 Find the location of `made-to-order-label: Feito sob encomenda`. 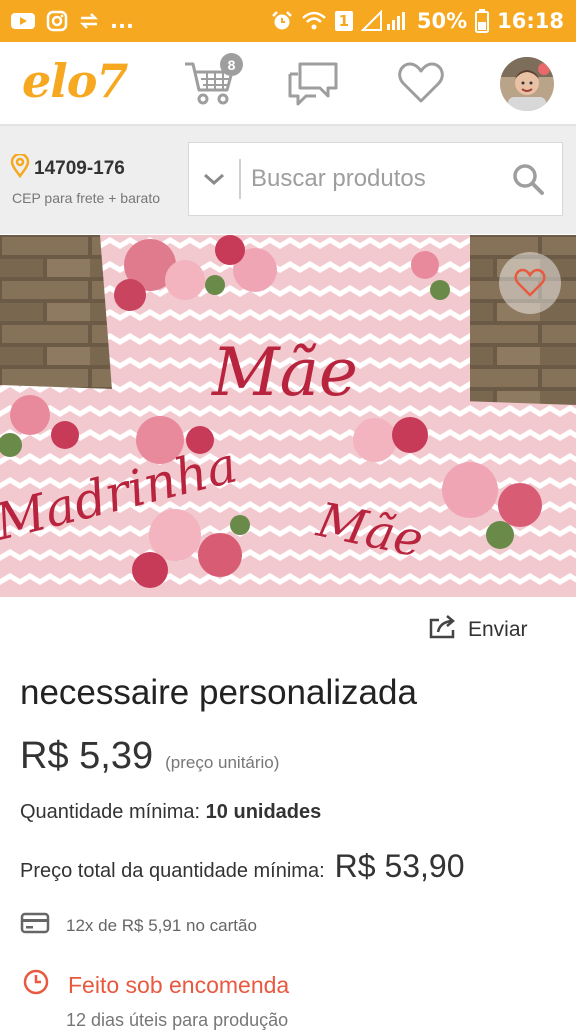

made-to-order-label: Feito sob encomenda is located at coordinates (179, 984).